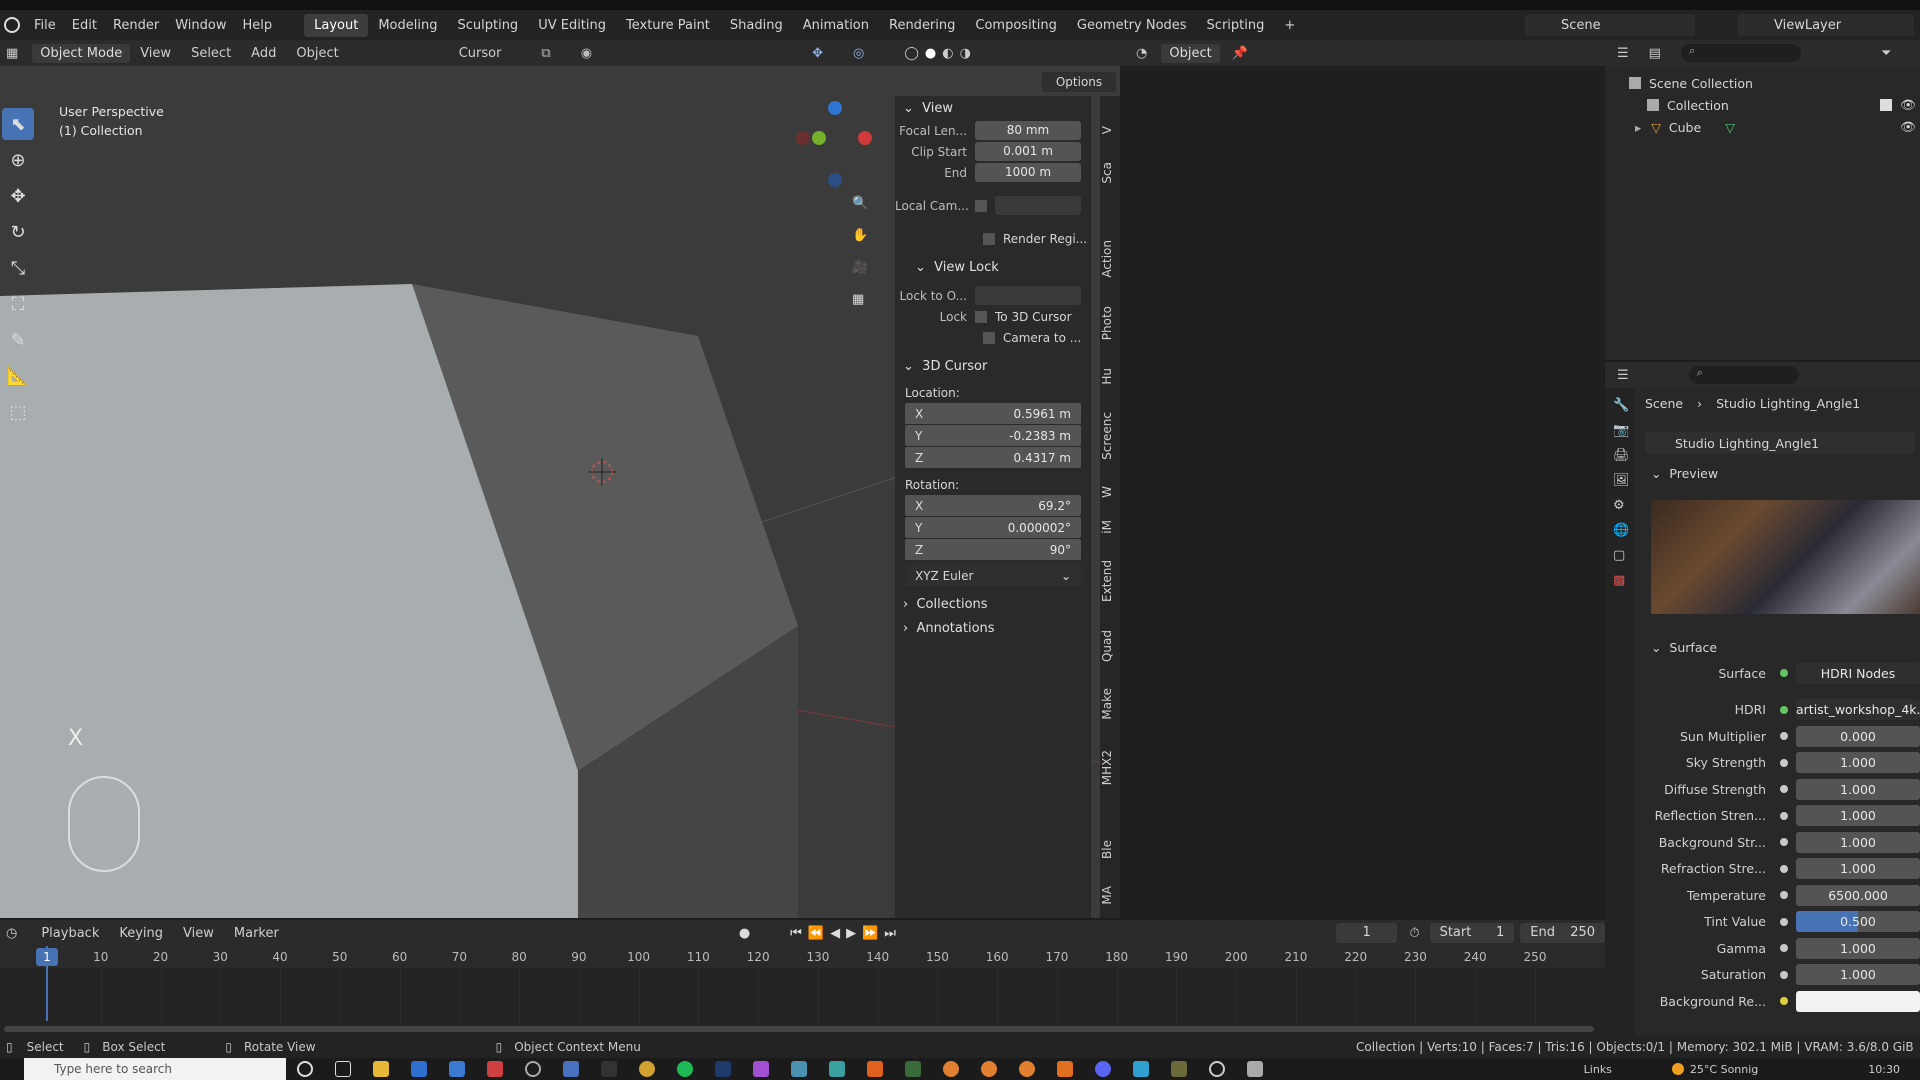  What do you see at coordinates (1110, 173) in the screenshot?
I see `sidetab-sca: Sca` at bounding box center [1110, 173].